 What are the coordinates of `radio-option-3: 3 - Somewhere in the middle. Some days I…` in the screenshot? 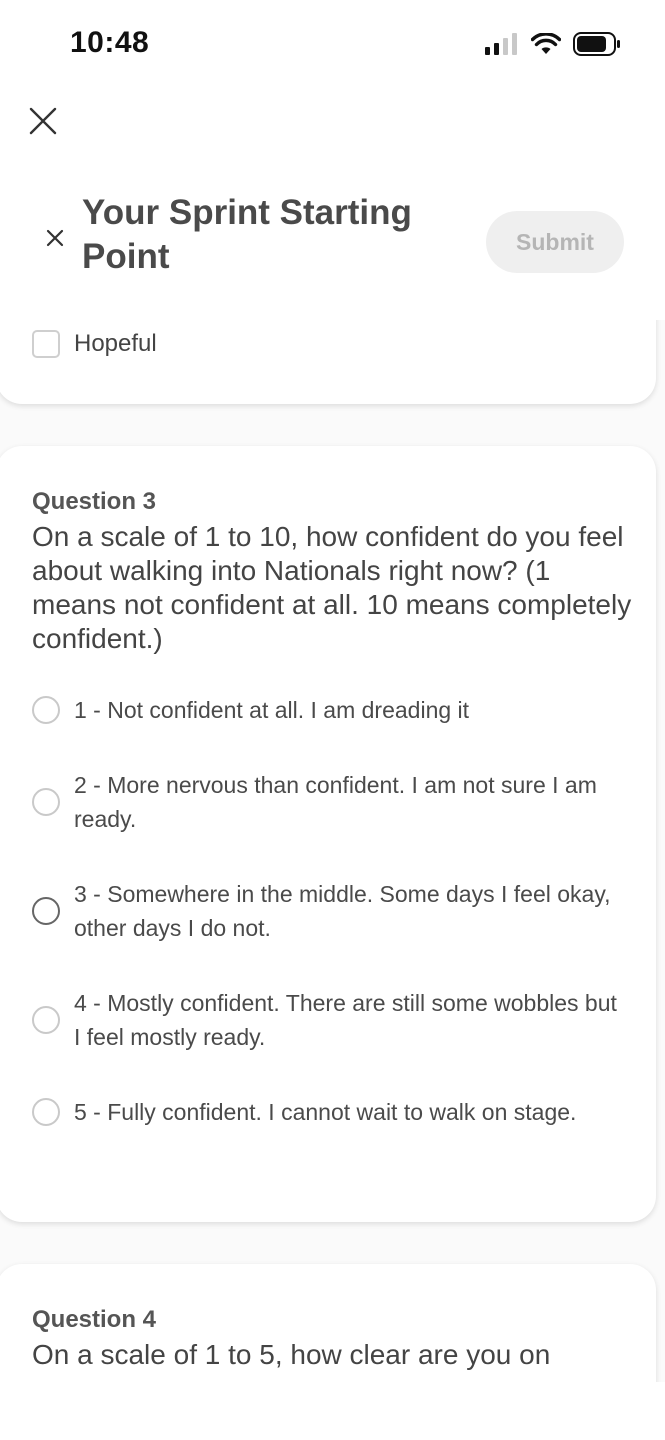 It's located at (327, 911).